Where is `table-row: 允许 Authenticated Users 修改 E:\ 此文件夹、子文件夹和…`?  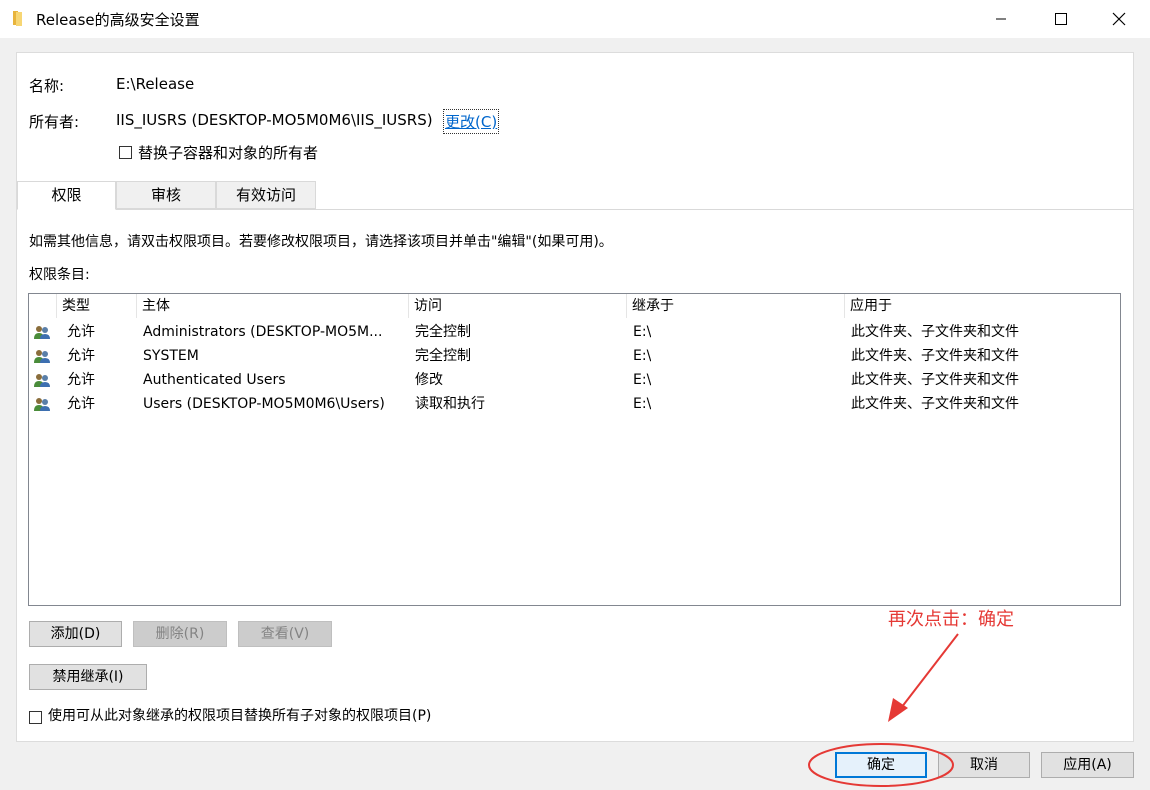 table-row: 允许 Authenticated Users 修改 E:\ 此文件夹、子文件夹和… is located at coordinates (574, 380).